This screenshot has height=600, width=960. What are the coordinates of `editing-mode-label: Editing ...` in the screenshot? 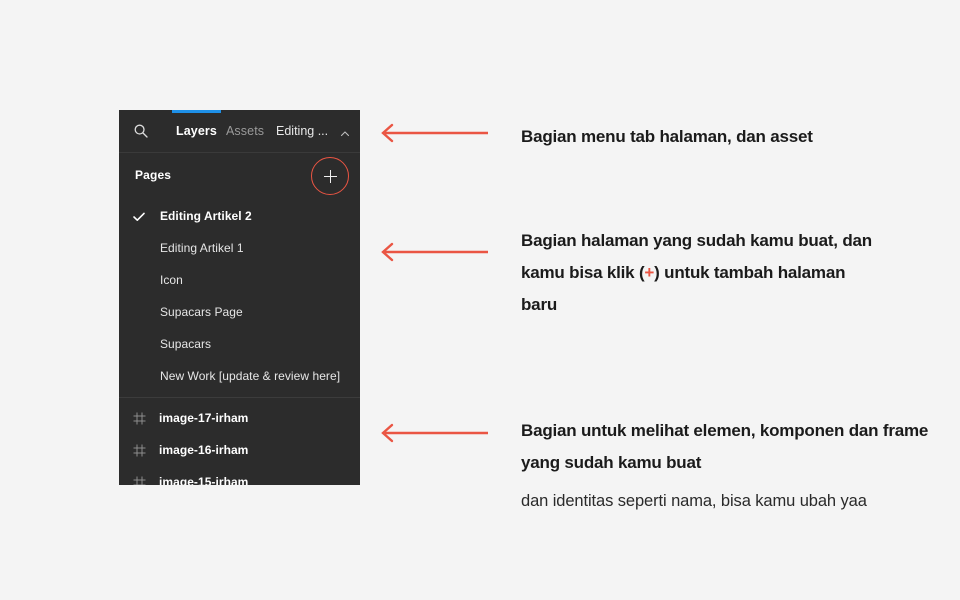 It's located at (302, 131).